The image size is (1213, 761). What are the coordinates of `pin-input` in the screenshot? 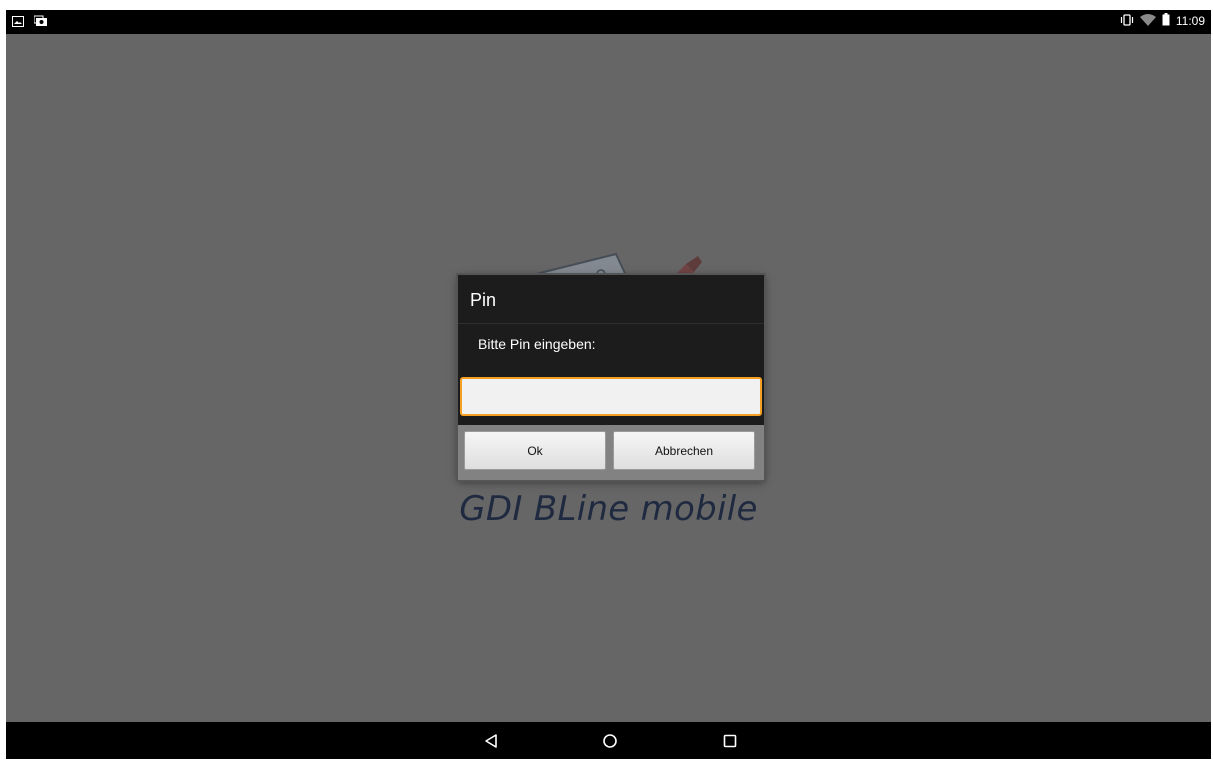 It's located at (611, 396).